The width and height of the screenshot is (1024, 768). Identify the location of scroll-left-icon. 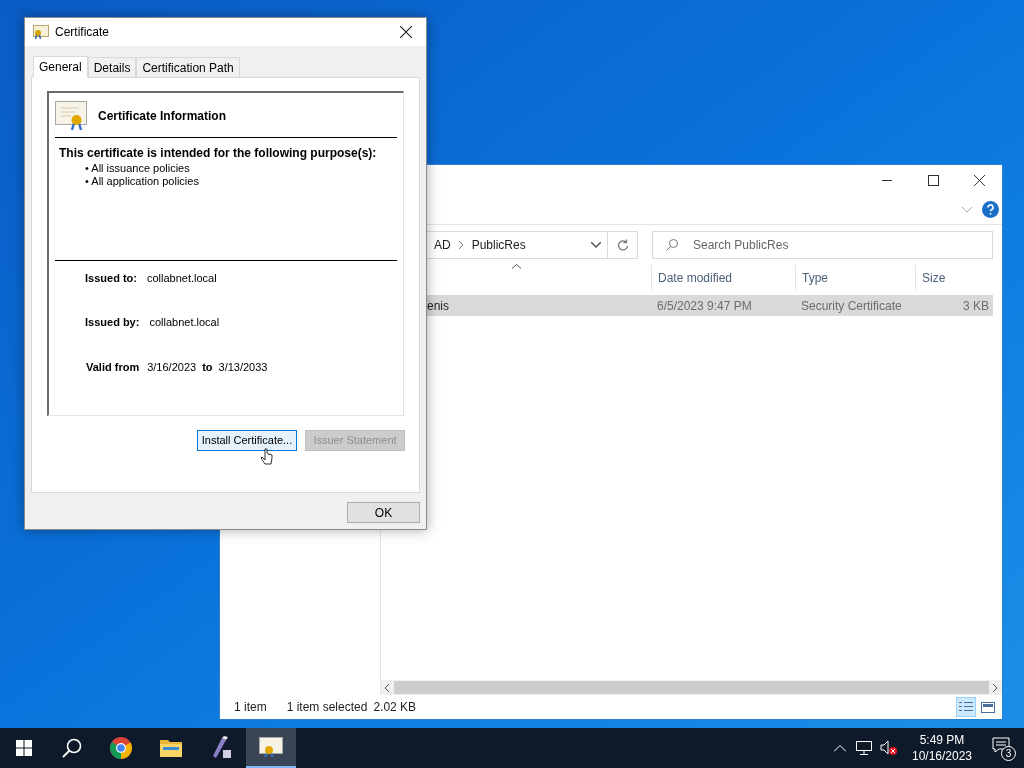
(387, 687).